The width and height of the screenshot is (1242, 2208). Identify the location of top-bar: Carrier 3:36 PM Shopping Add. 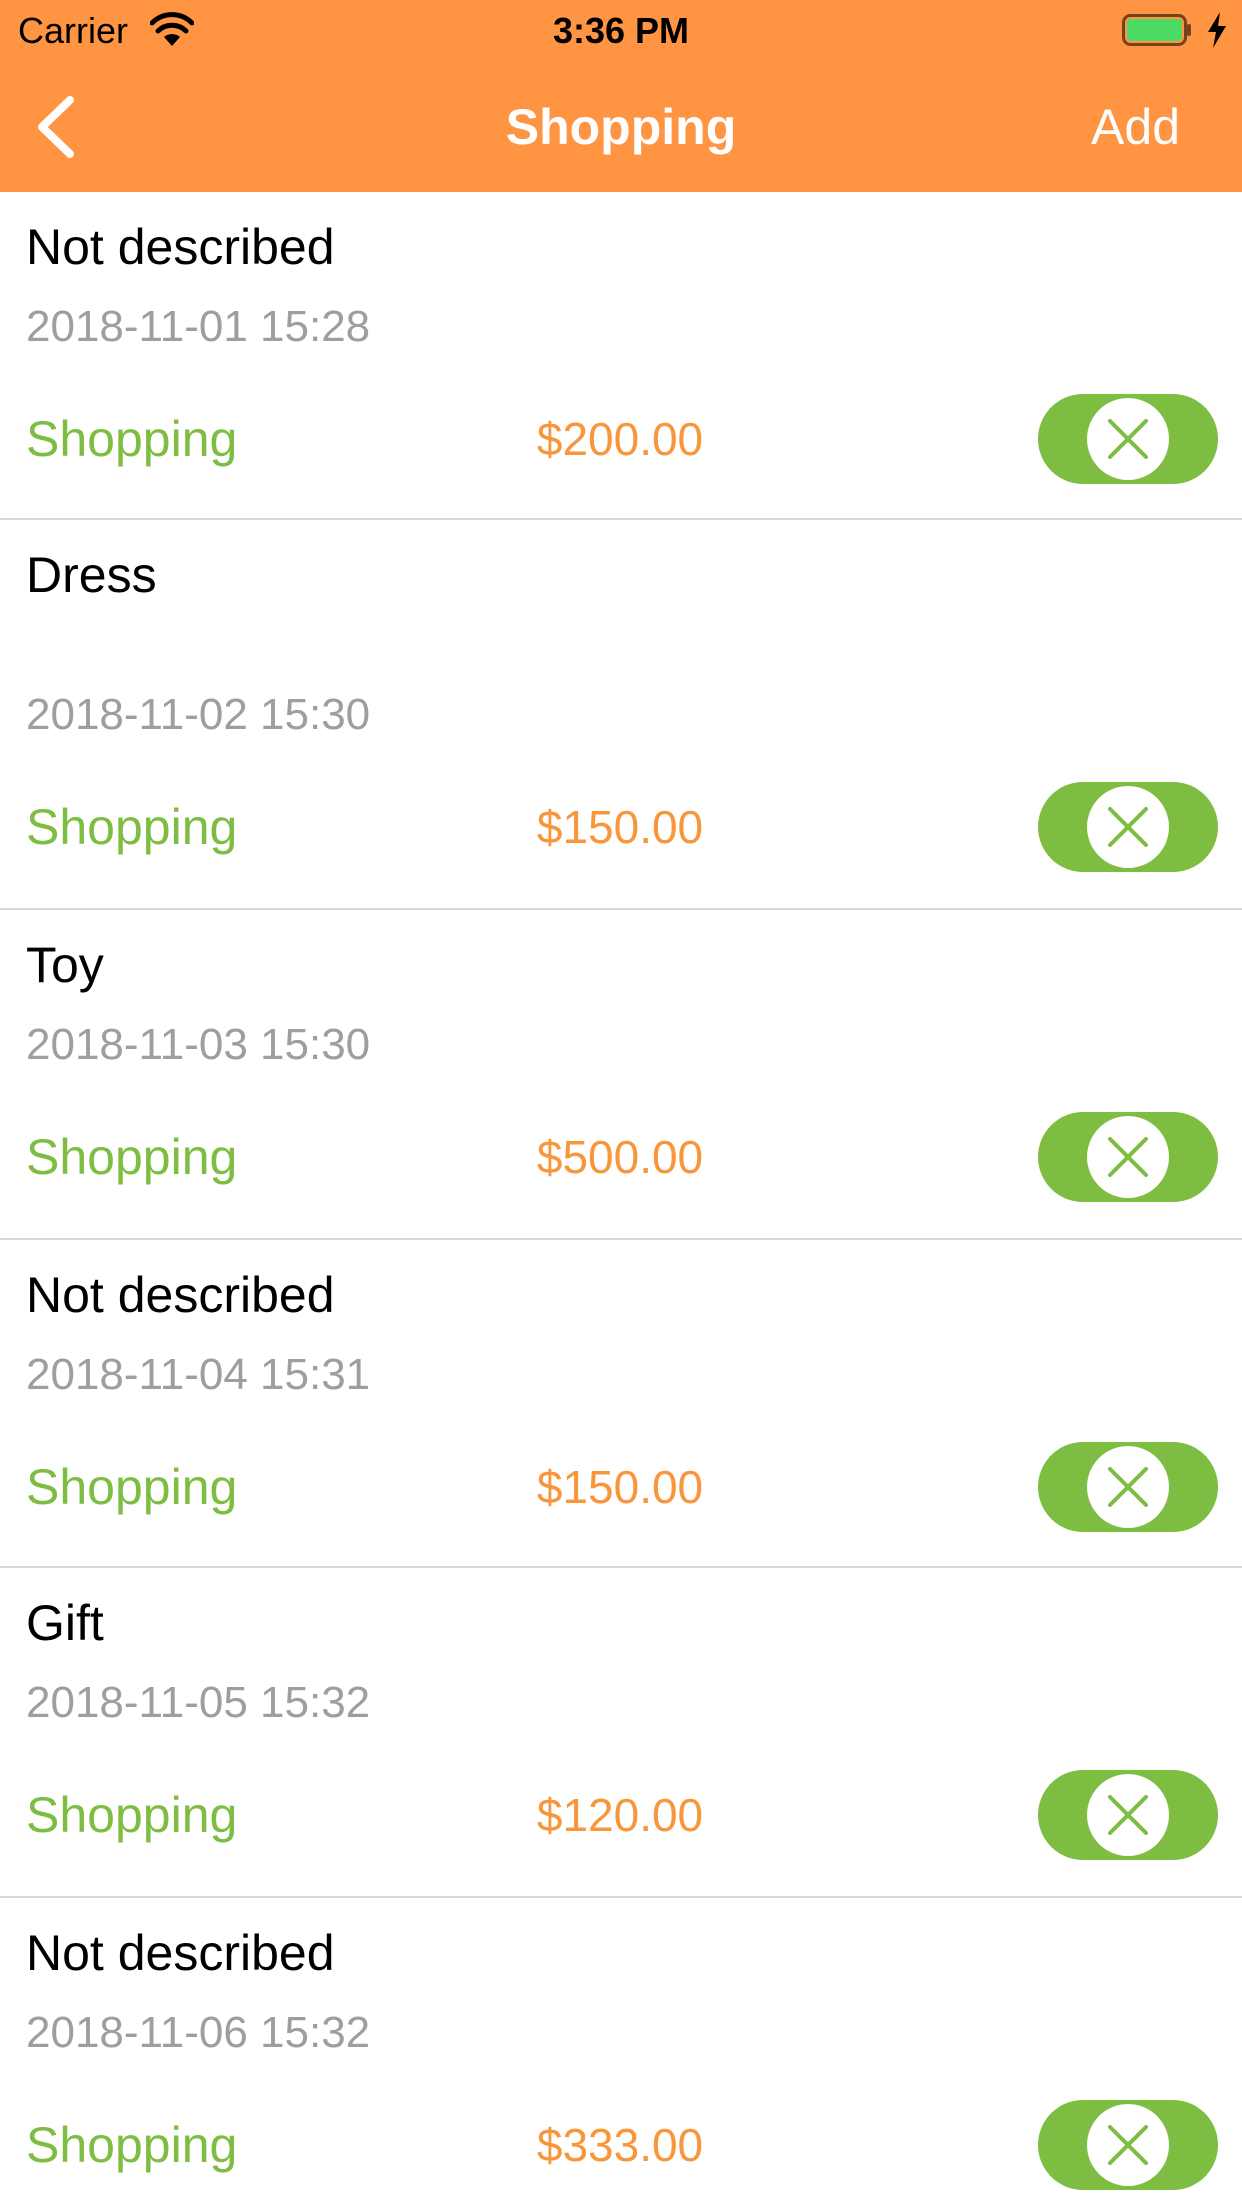
(621, 96).